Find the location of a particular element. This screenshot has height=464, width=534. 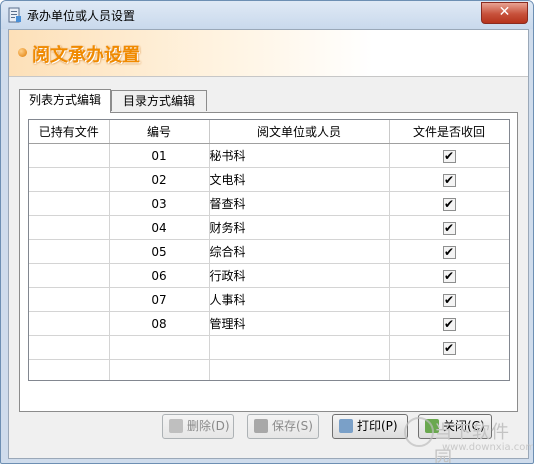

cell-number: 07 is located at coordinates (159, 299).